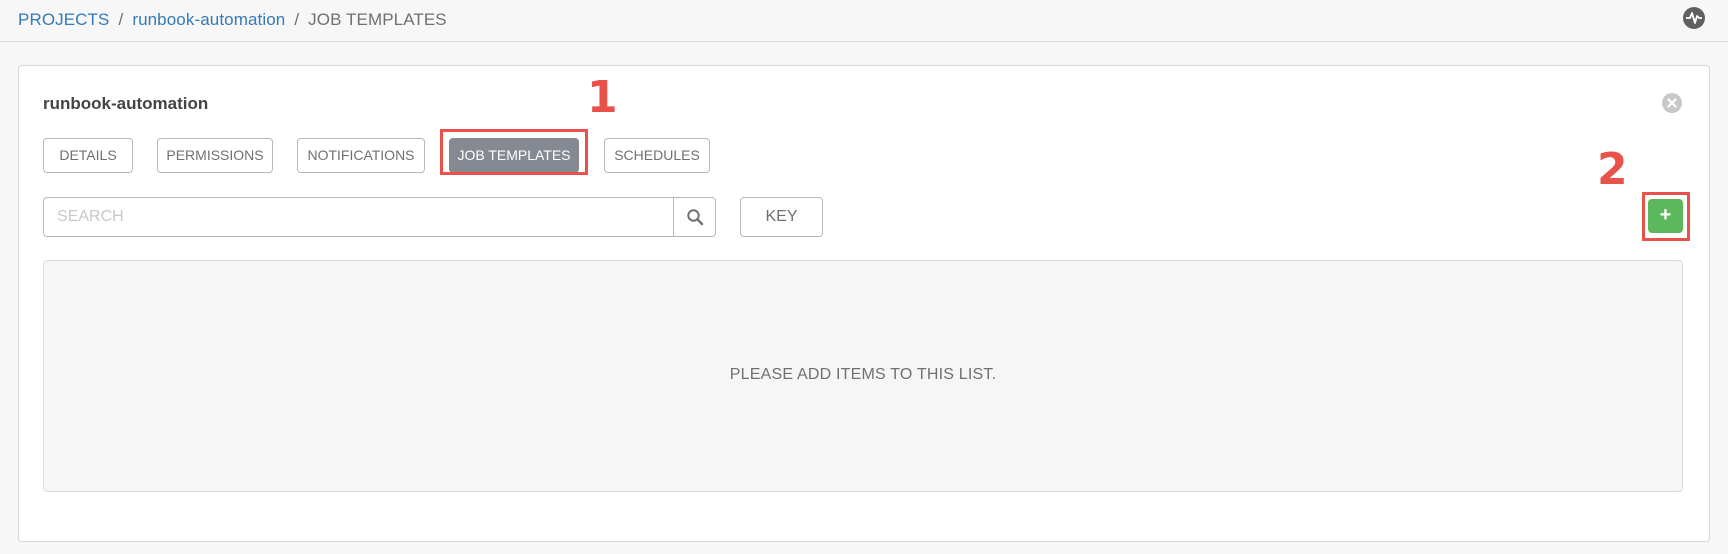 The image size is (1728, 554). What do you see at coordinates (1672, 103) in the screenshot?
I see `close-icon` at bounding box center [1672, 103].